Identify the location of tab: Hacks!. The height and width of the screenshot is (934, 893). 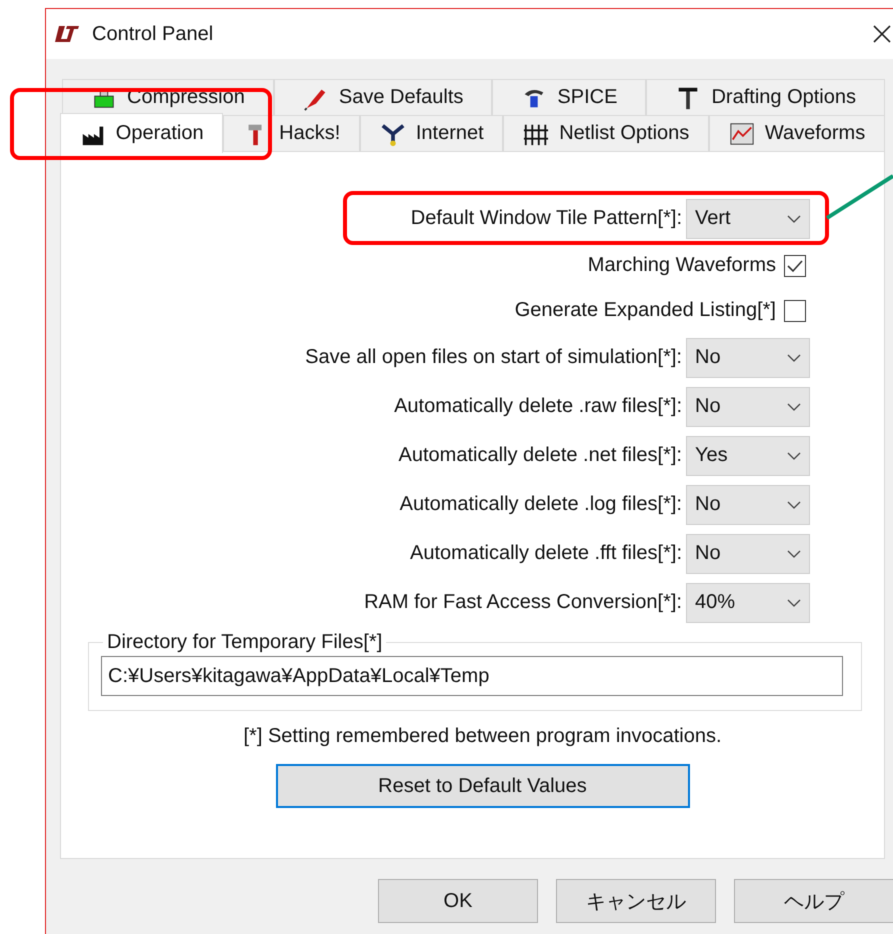
(291, 133).